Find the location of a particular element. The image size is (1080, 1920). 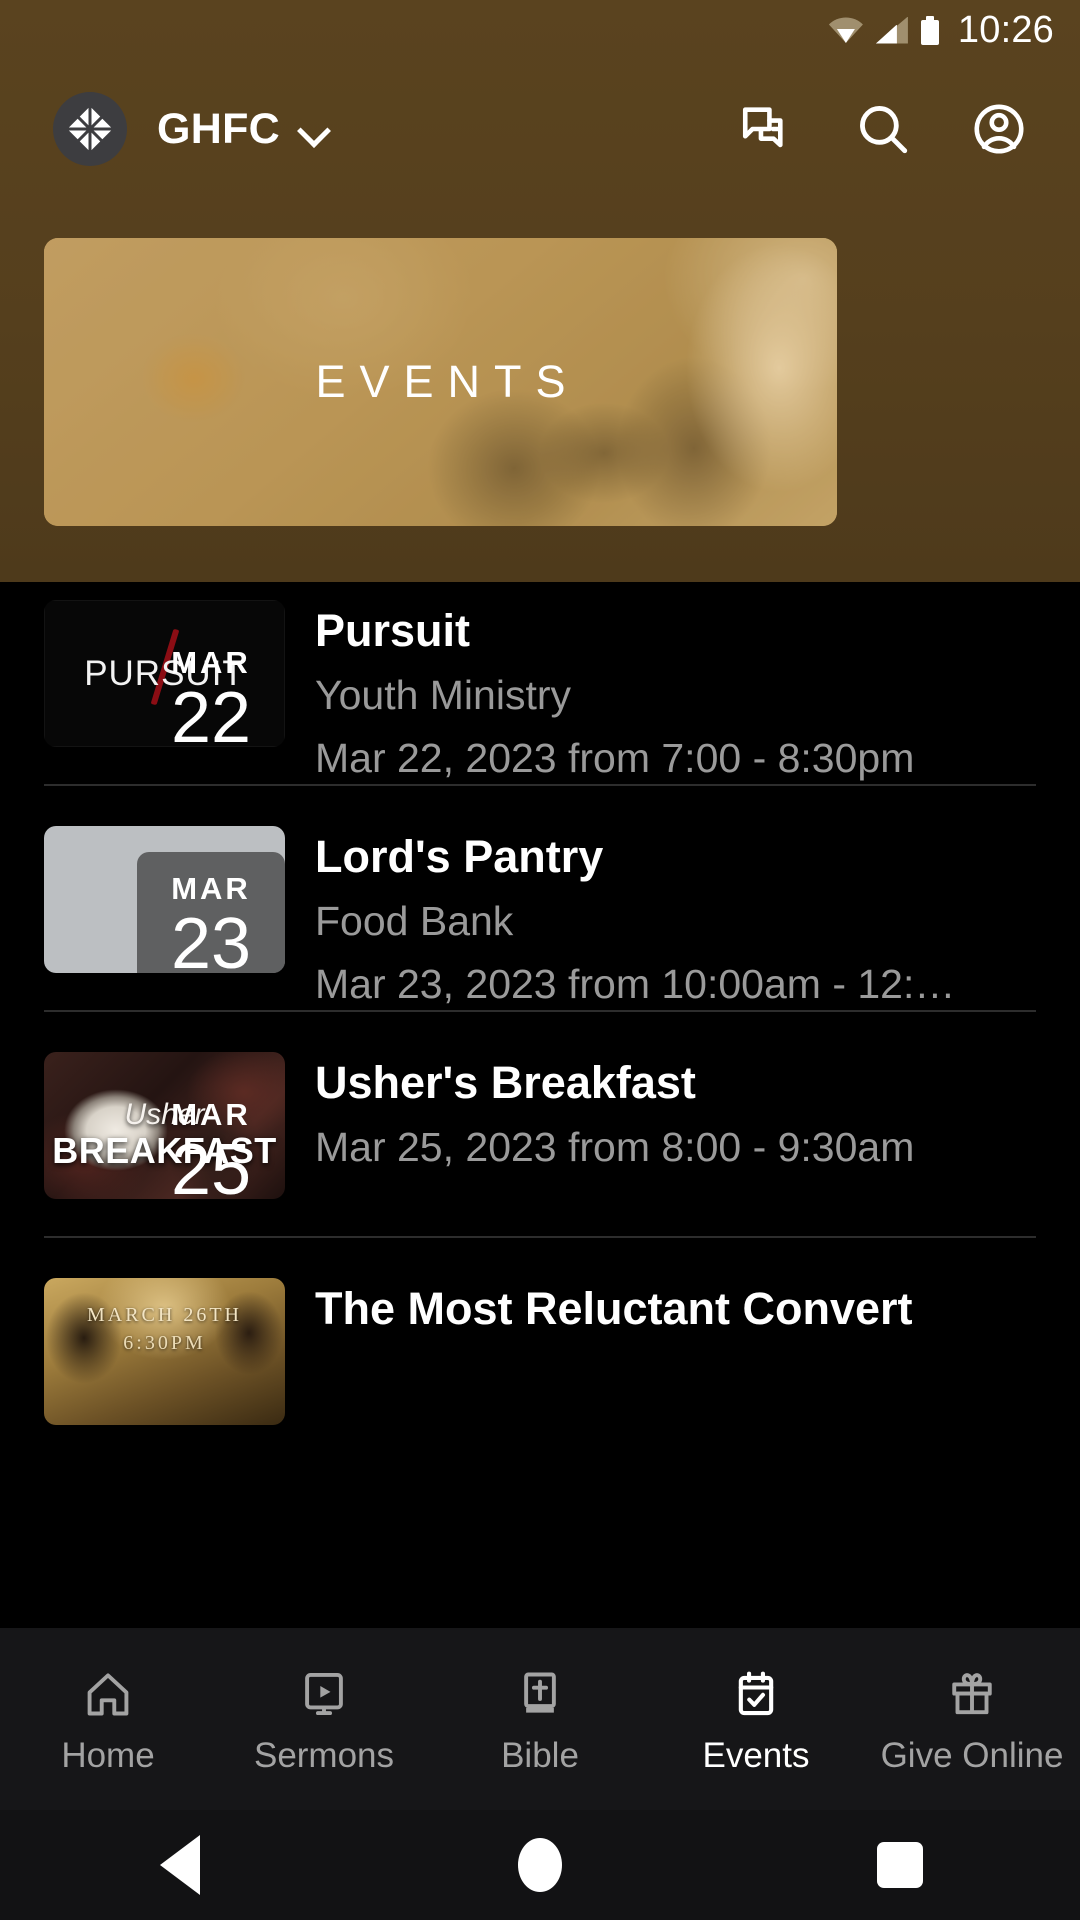

search-icon is located at coordinates (883, 129).